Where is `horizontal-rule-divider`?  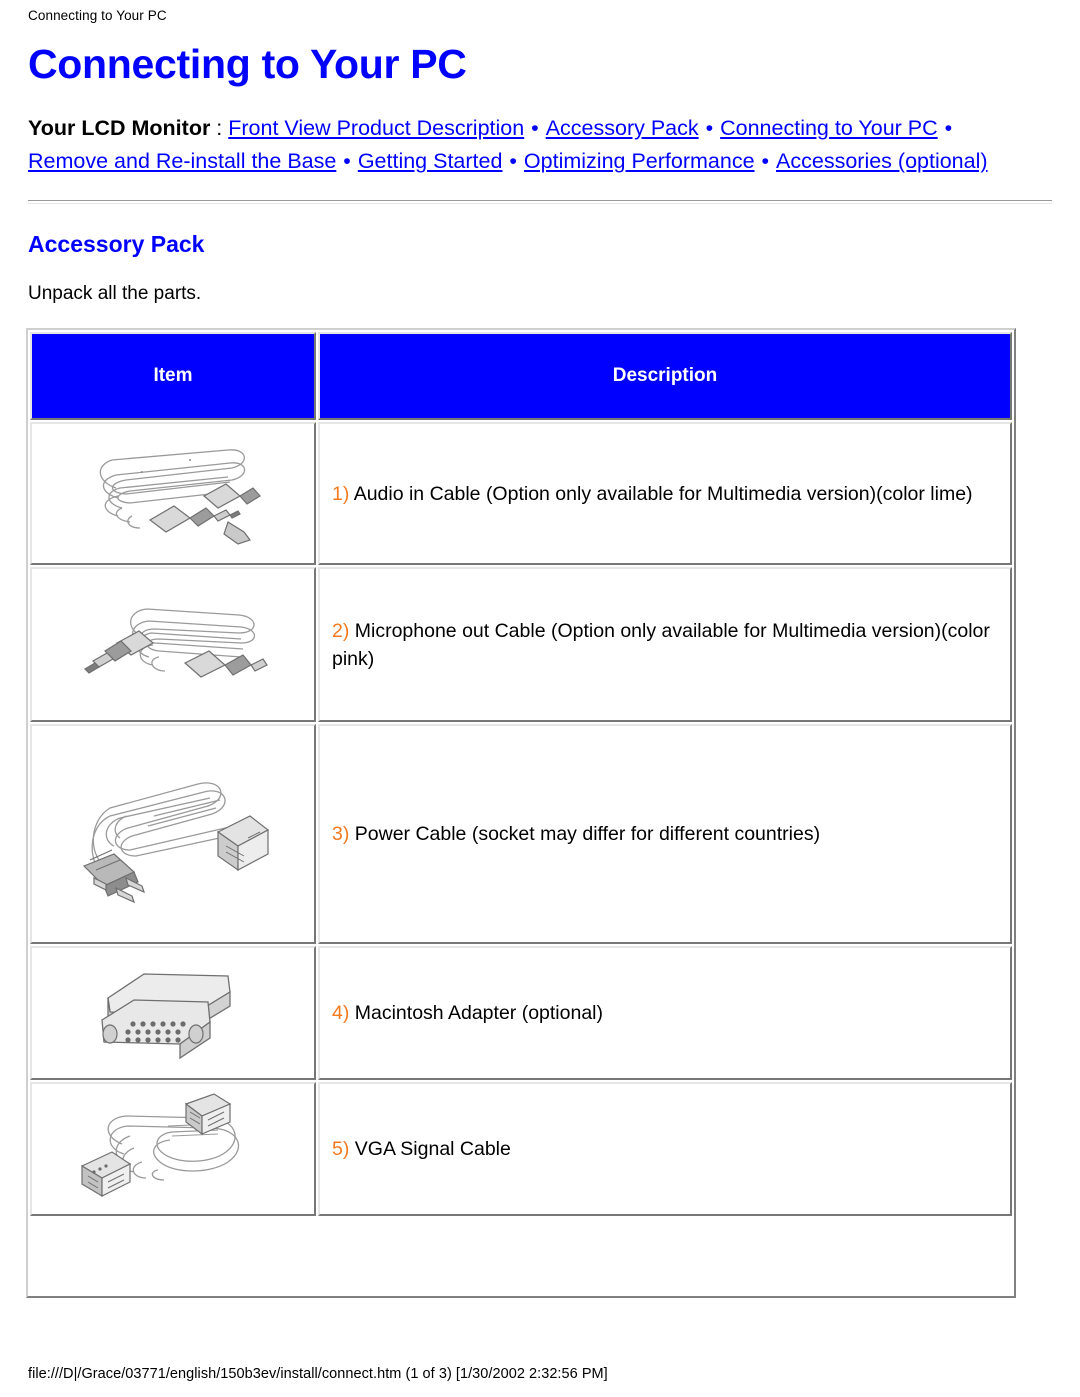 horizontal-rule-divider is located at coordinates (540, 202).